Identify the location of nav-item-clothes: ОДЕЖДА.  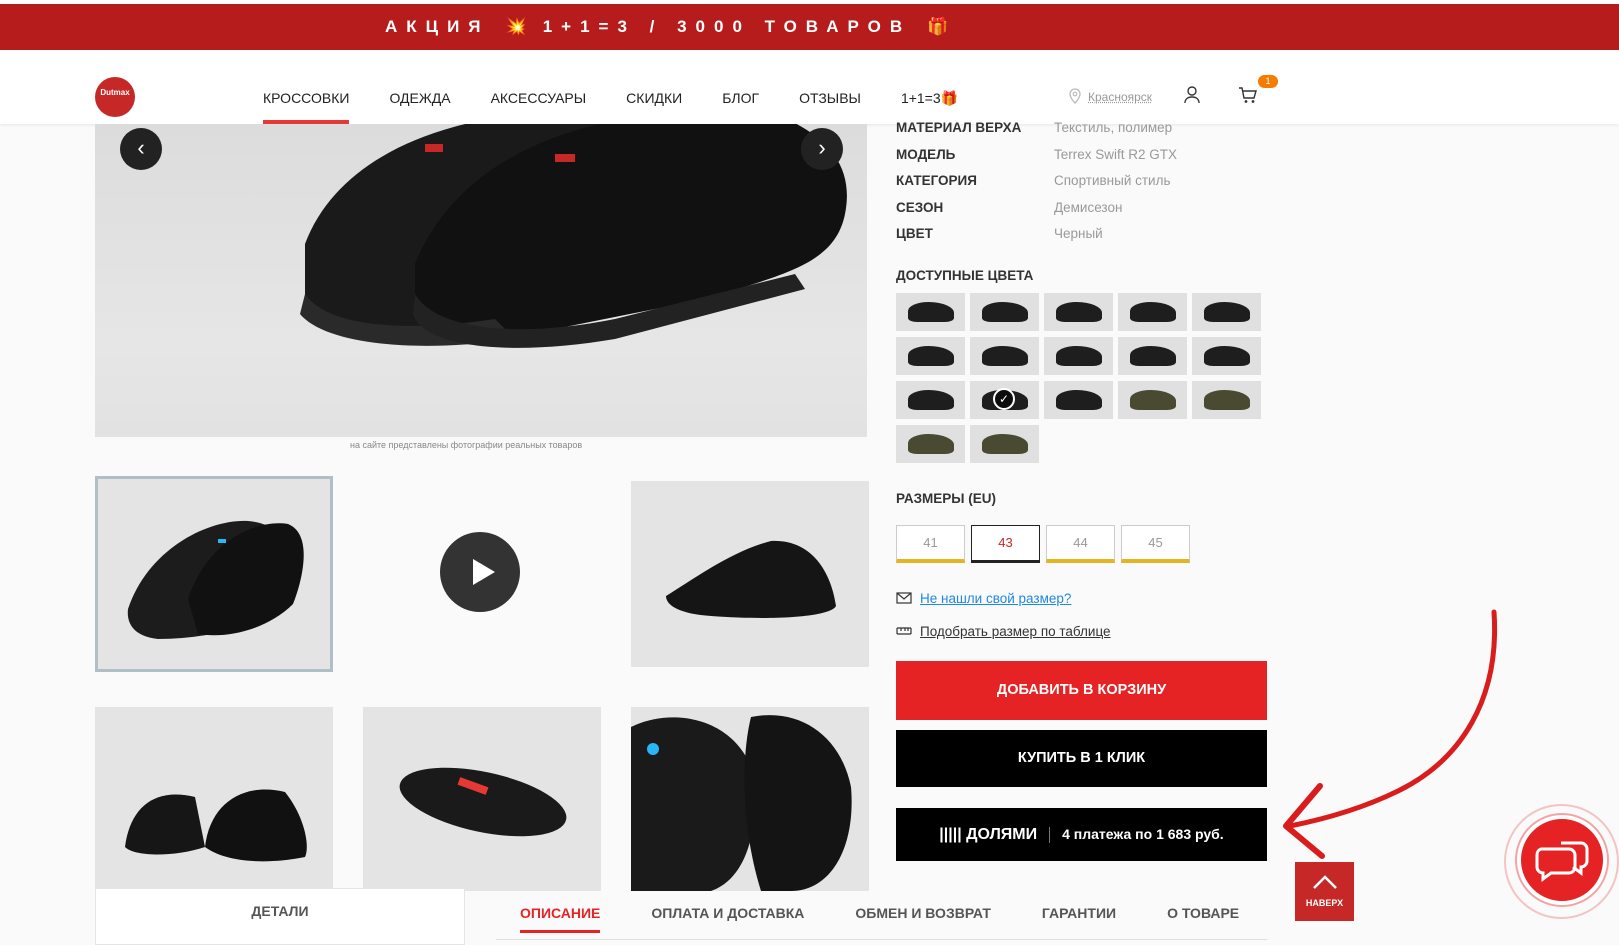
(419, 87).